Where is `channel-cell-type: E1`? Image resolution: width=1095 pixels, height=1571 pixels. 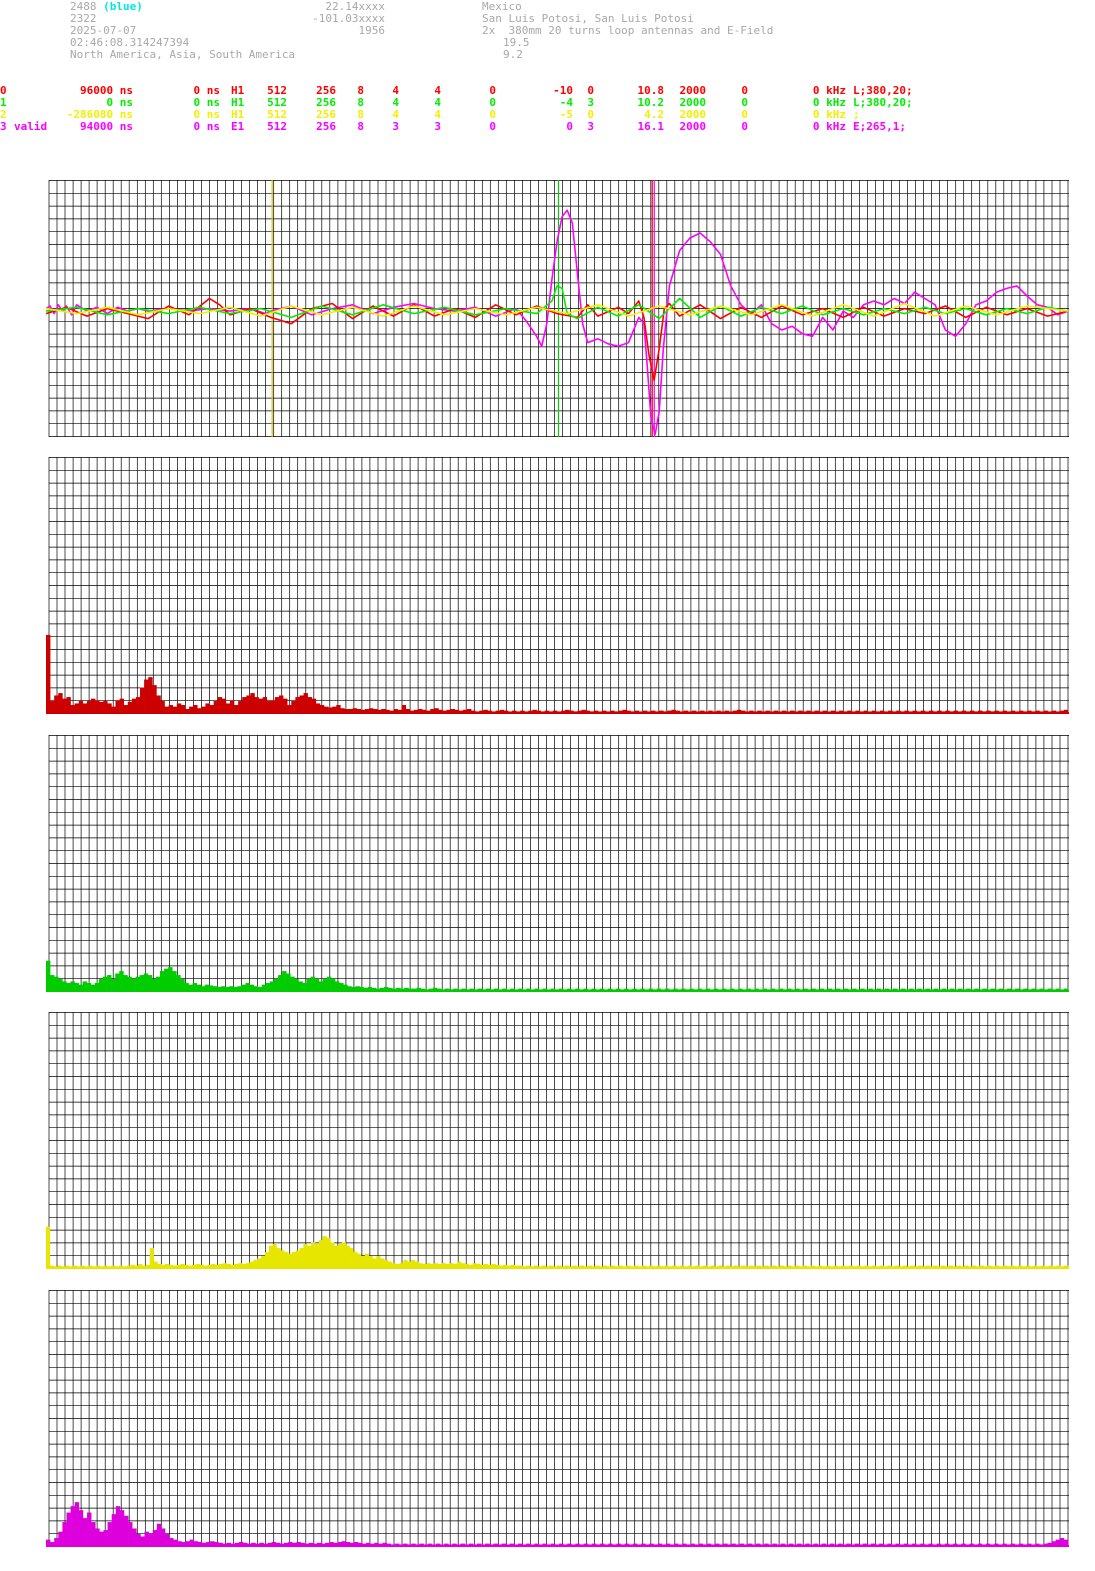 channel-cell-type: E1 is located at coordinates (238, 126).